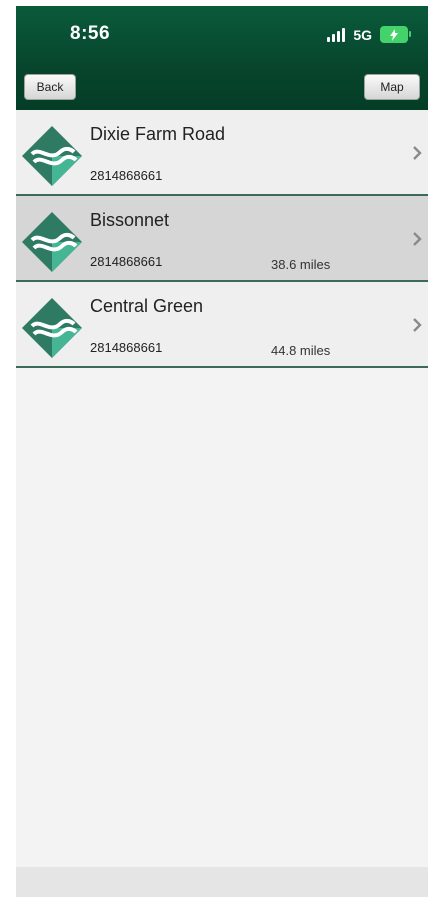 The image size is (430, 897). Describe the element at coordinates (90, 33) in the screenshot. I see `status-time: 8:56` at that location.